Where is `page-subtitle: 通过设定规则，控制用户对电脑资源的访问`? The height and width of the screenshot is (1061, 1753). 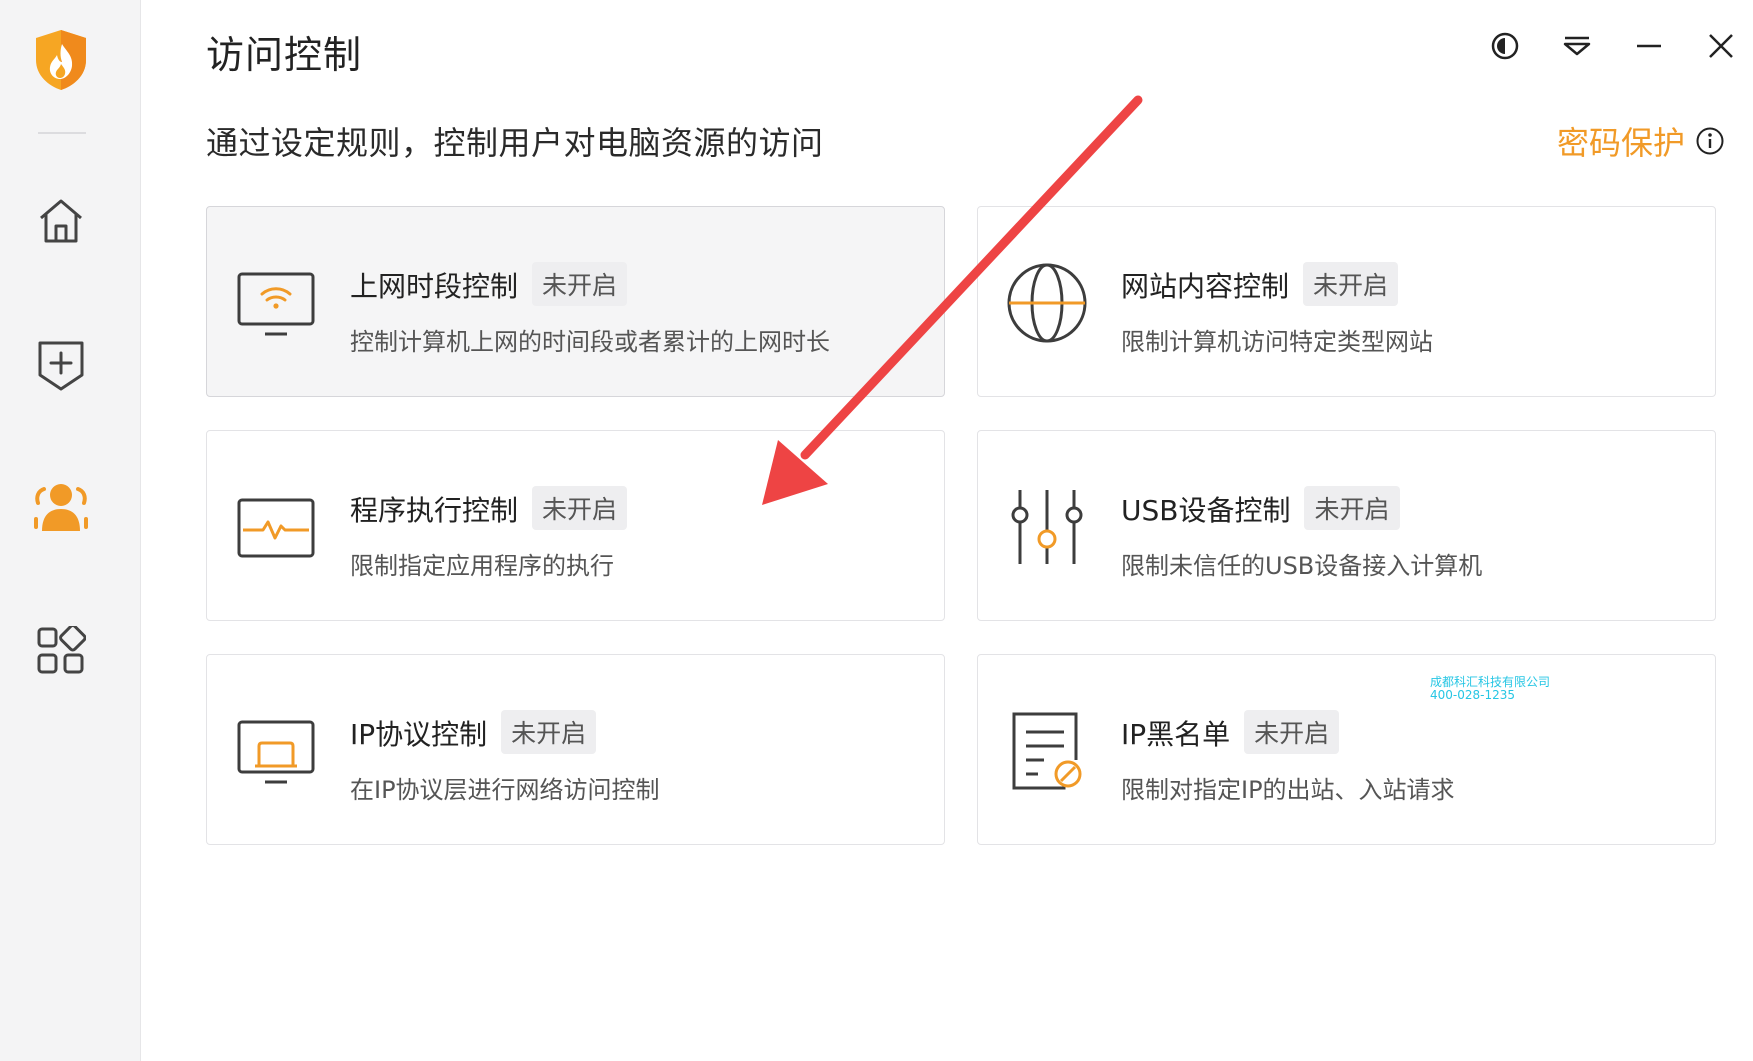 page-subtitle: 通过设定规则，控制用户对电脑资源的访问 is located at coordinates (515, 143).